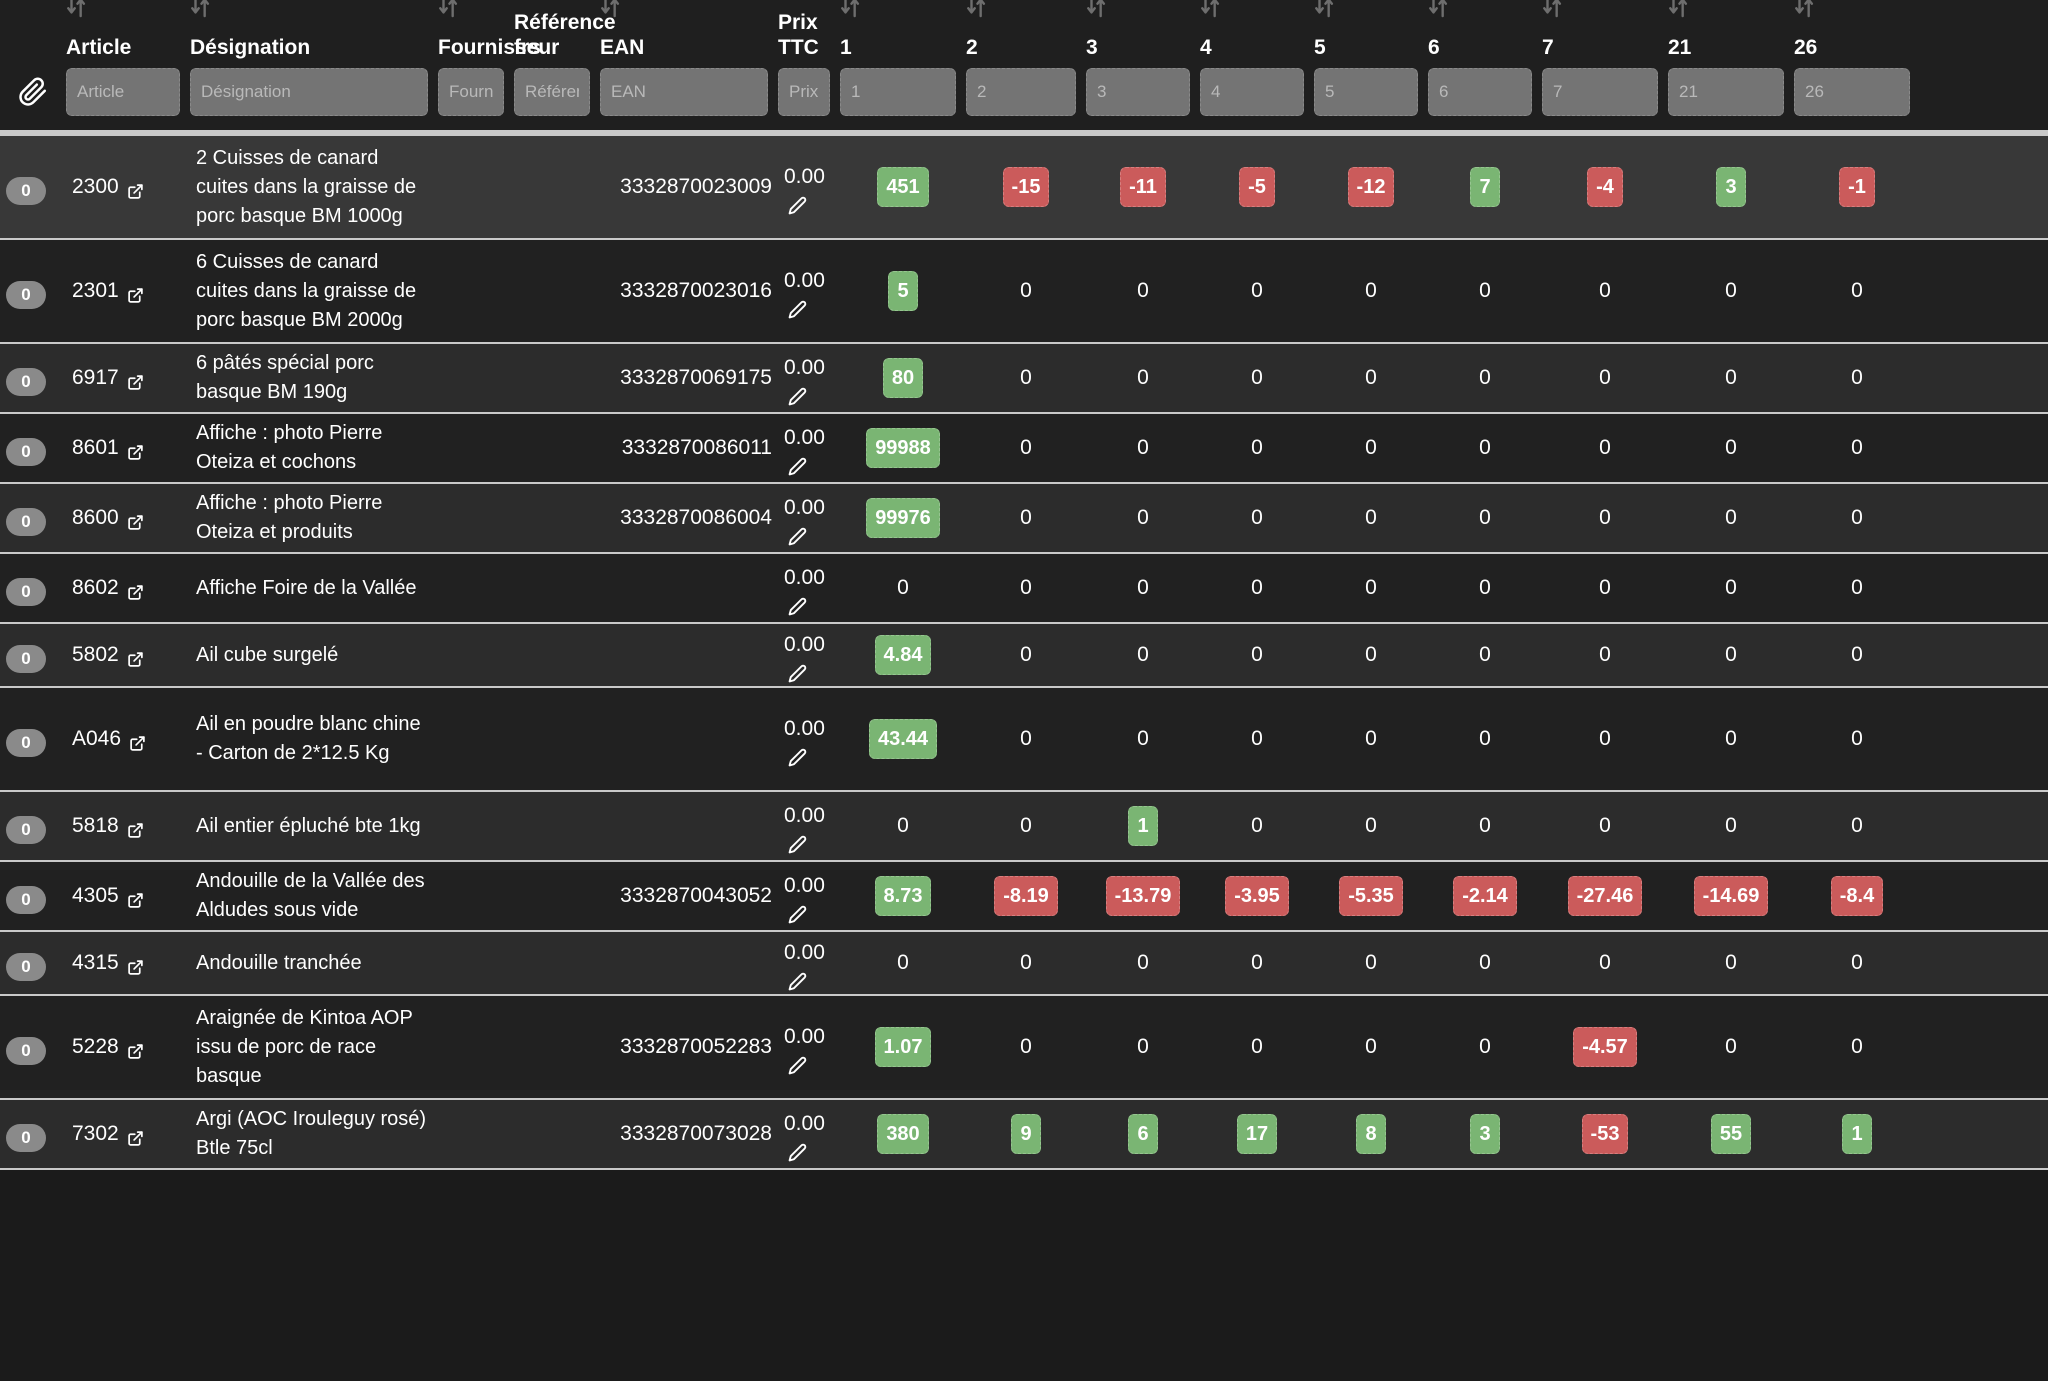 Image resolution: width=2048 pixels, height=1381 pixels. Describe the element at coordinates (309, 92) in the screenshot. I see `filter-input-designation` at that location.